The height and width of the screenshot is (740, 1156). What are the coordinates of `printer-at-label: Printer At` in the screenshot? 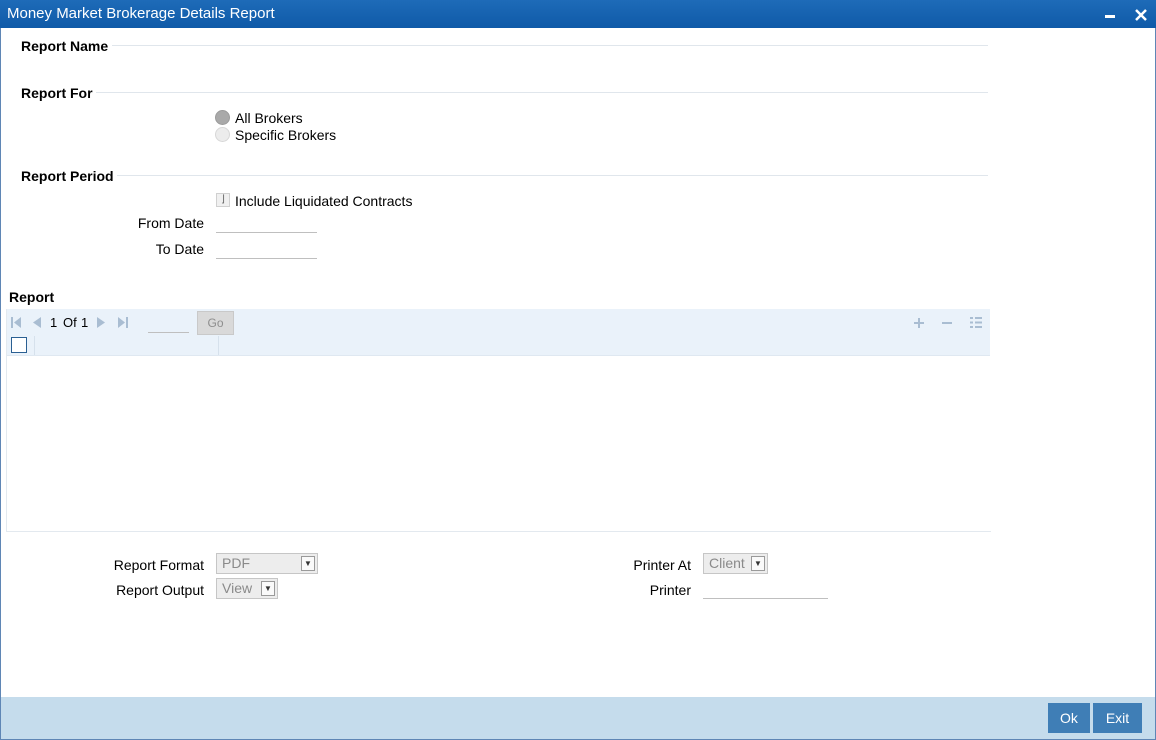 It's located at (662, 565).